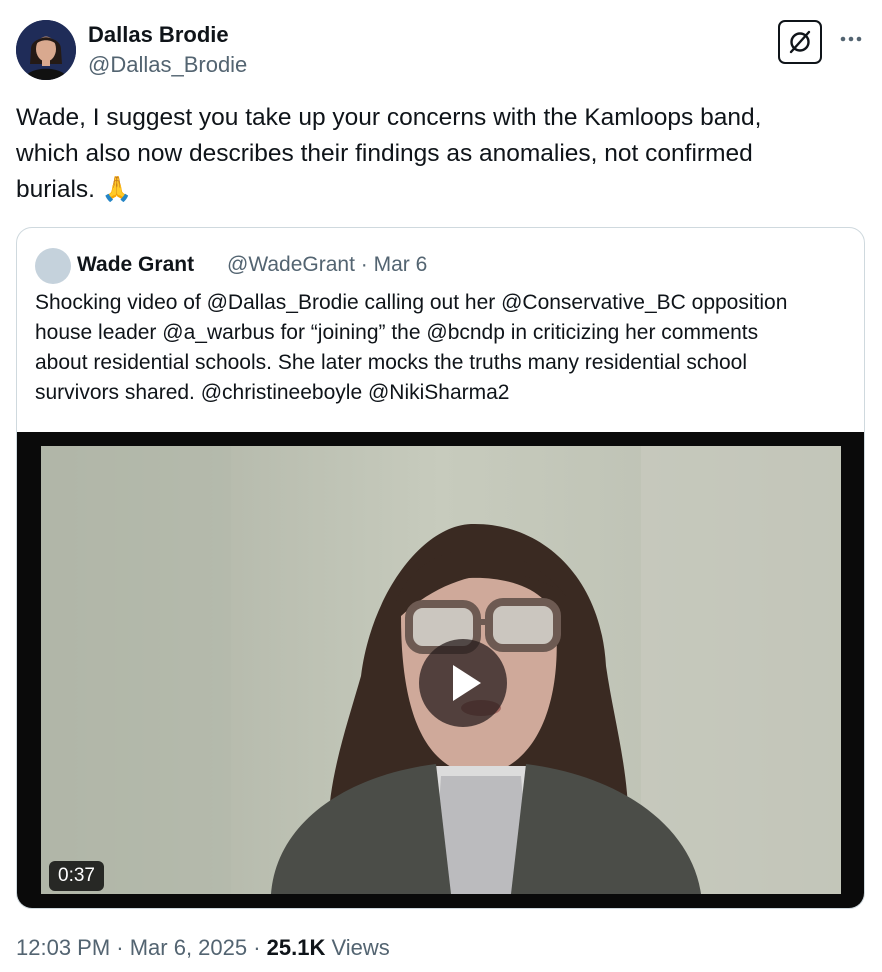 This screenshot has width=882, height=972. What do you see at coordinates (467, 683) in the screenshot?
I see `play-icon` at bounding box center [467, 683].